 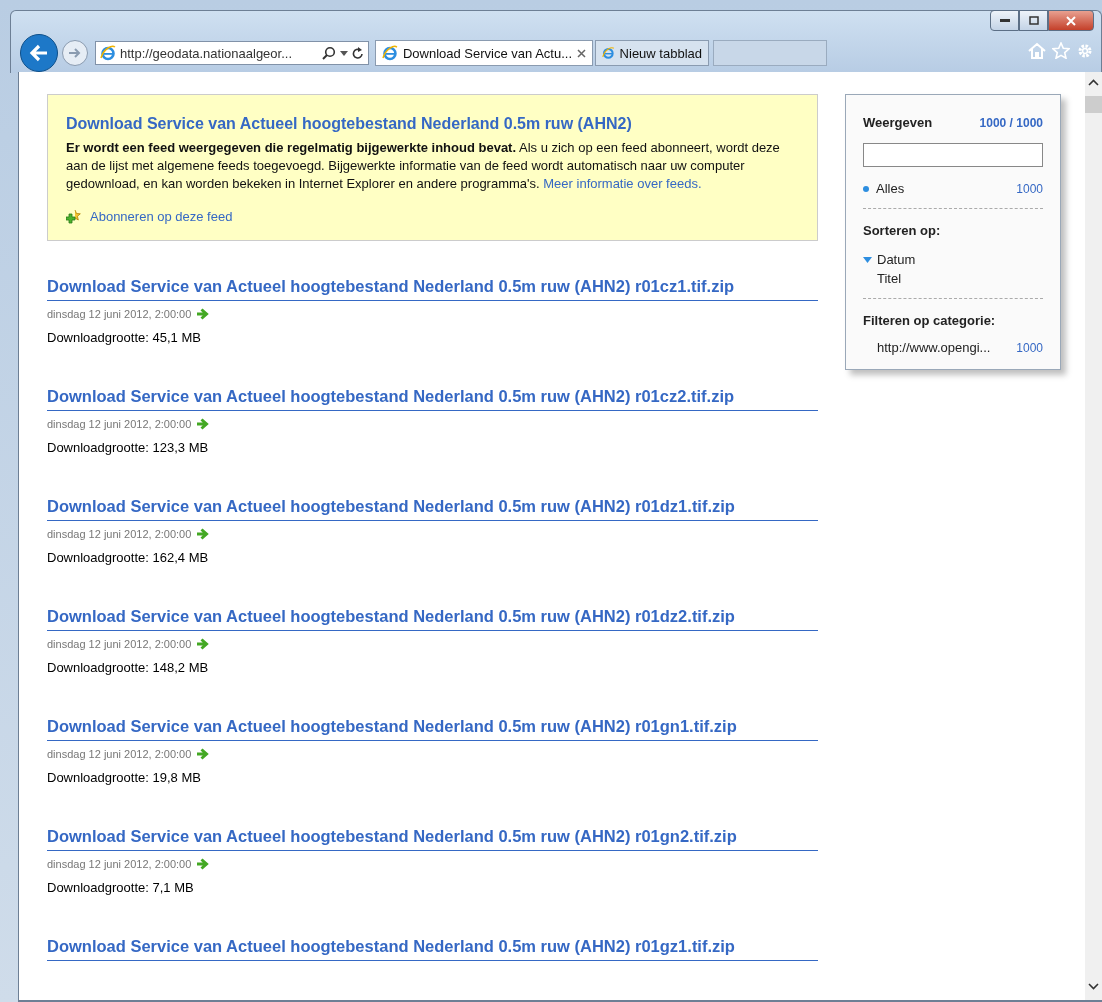 I want to click on scroll-up-icon, so click(x=1093, y=82).